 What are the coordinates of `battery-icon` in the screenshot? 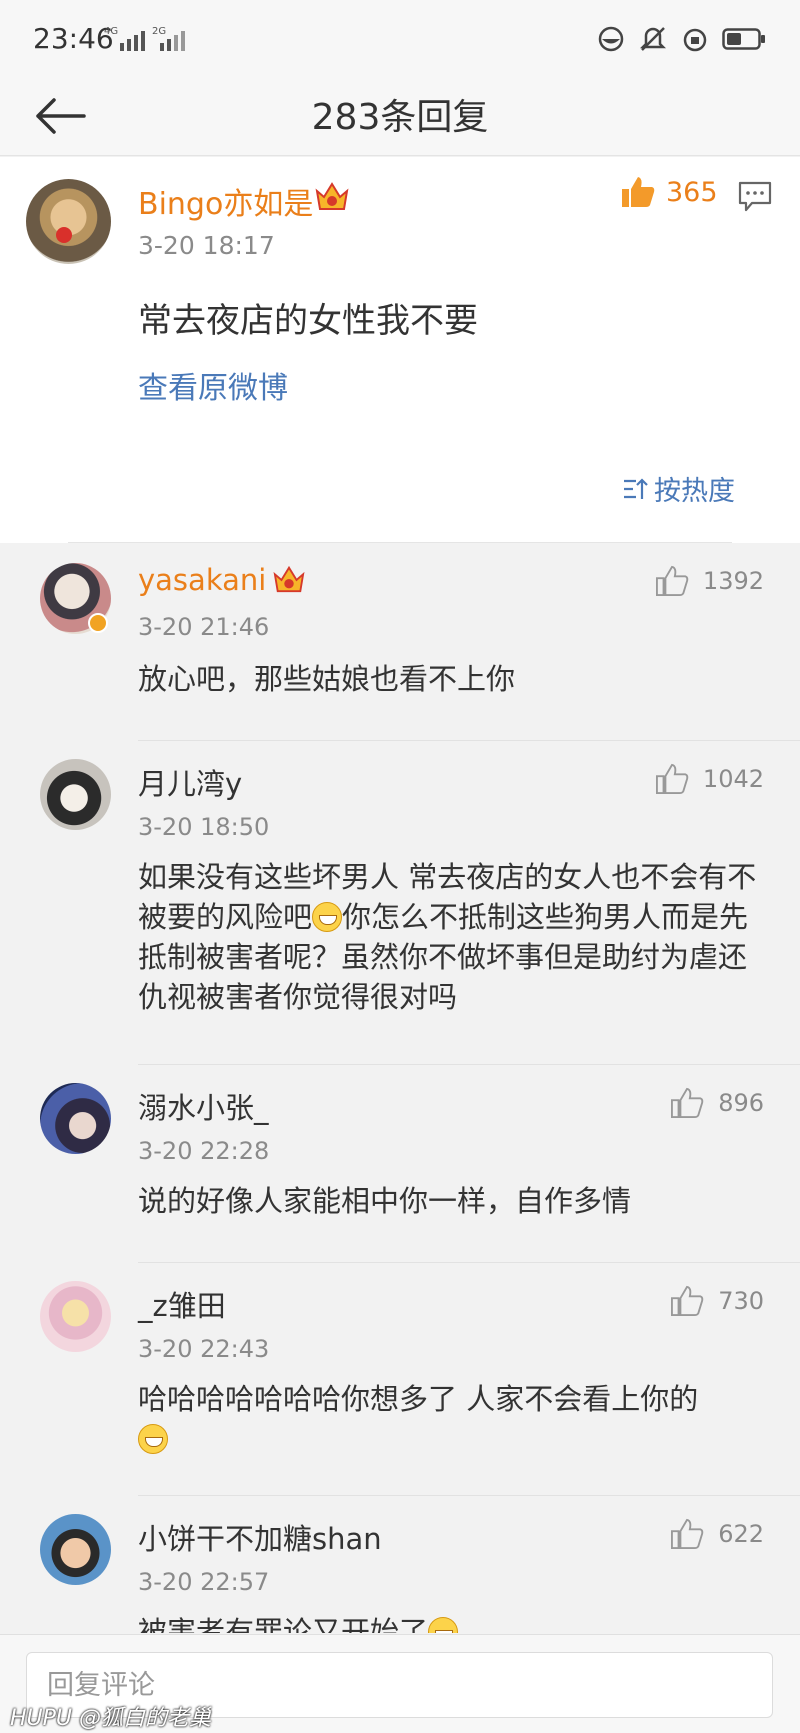 It's located at (743, 39).